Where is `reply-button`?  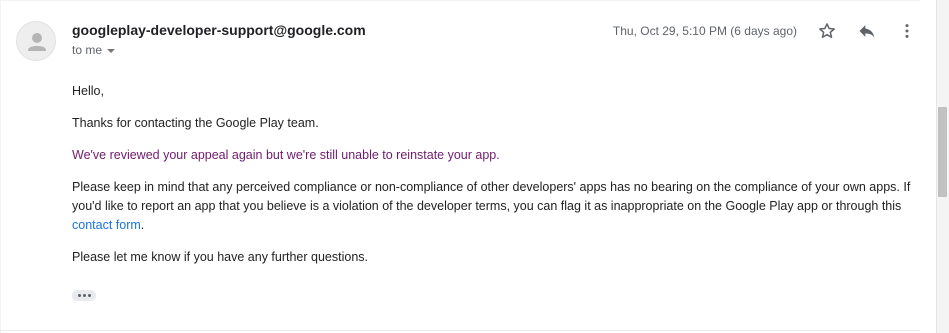
reply-button is located at coordinates (867, 31).